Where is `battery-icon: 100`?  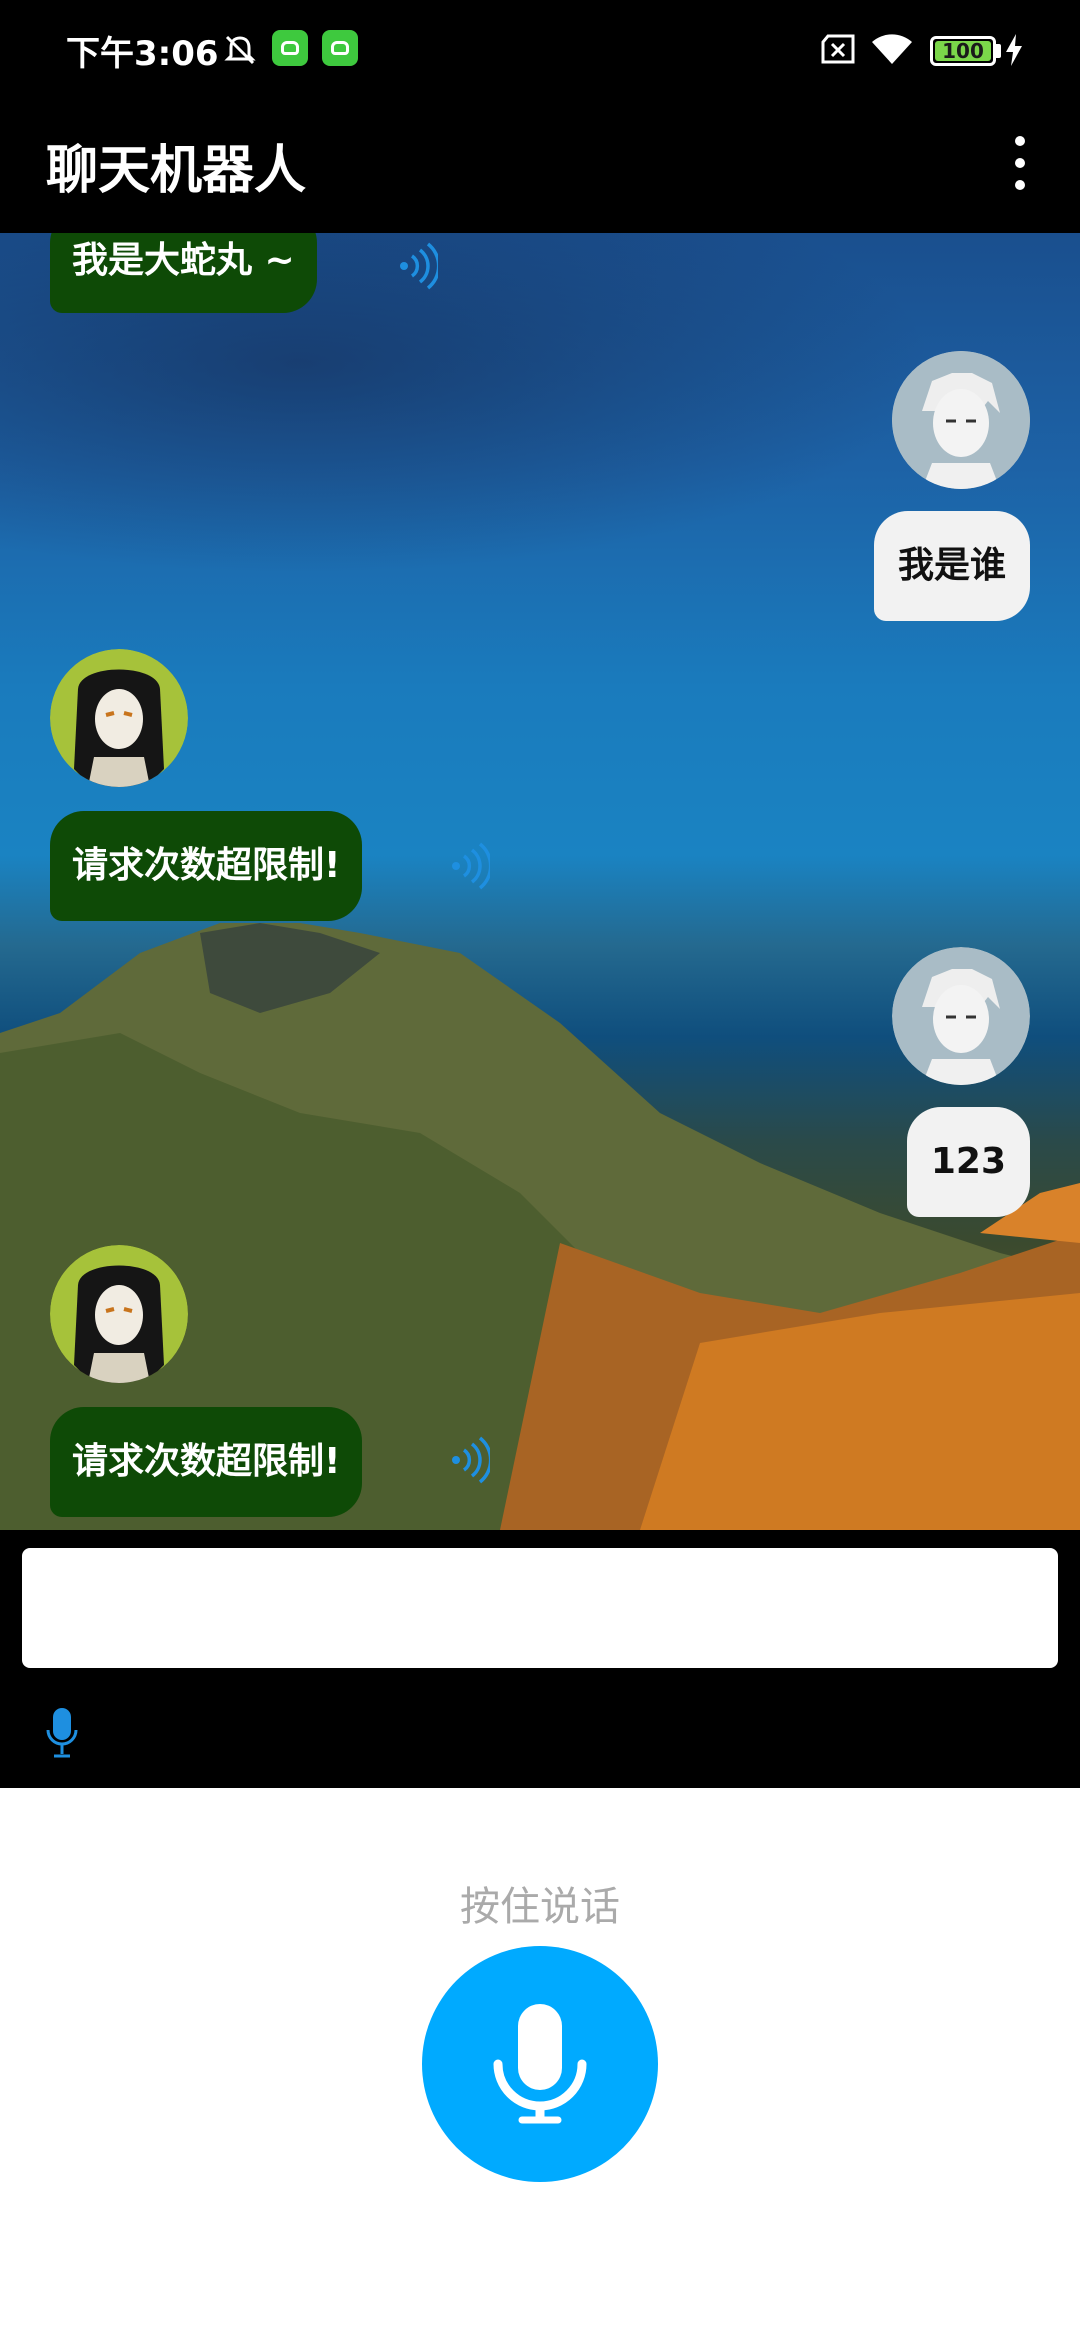 battery-icon: 100 is located at coordinates (963, 51).